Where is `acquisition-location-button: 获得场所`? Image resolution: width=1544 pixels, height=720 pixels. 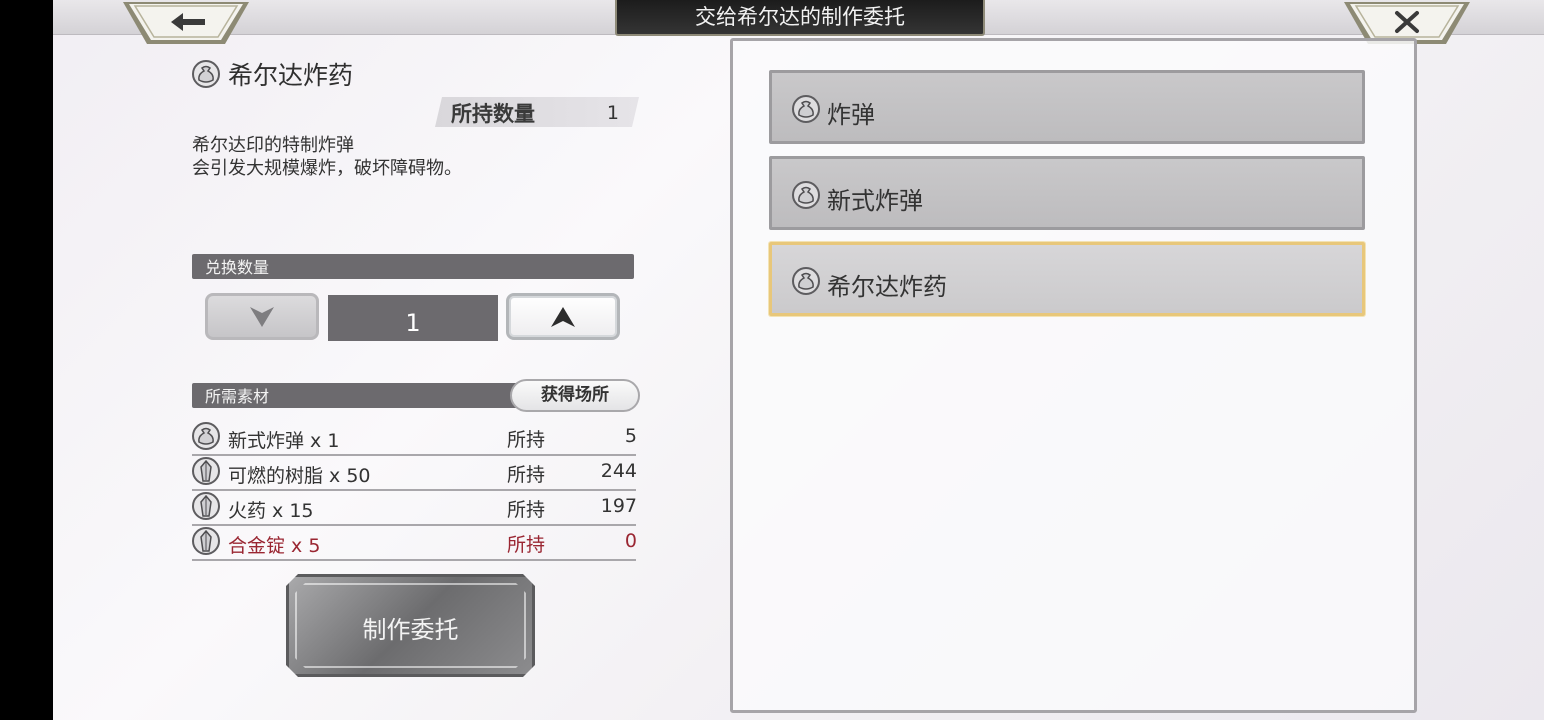 acquisition-location-button: 获得场所 is located at coordinates (575, 395).